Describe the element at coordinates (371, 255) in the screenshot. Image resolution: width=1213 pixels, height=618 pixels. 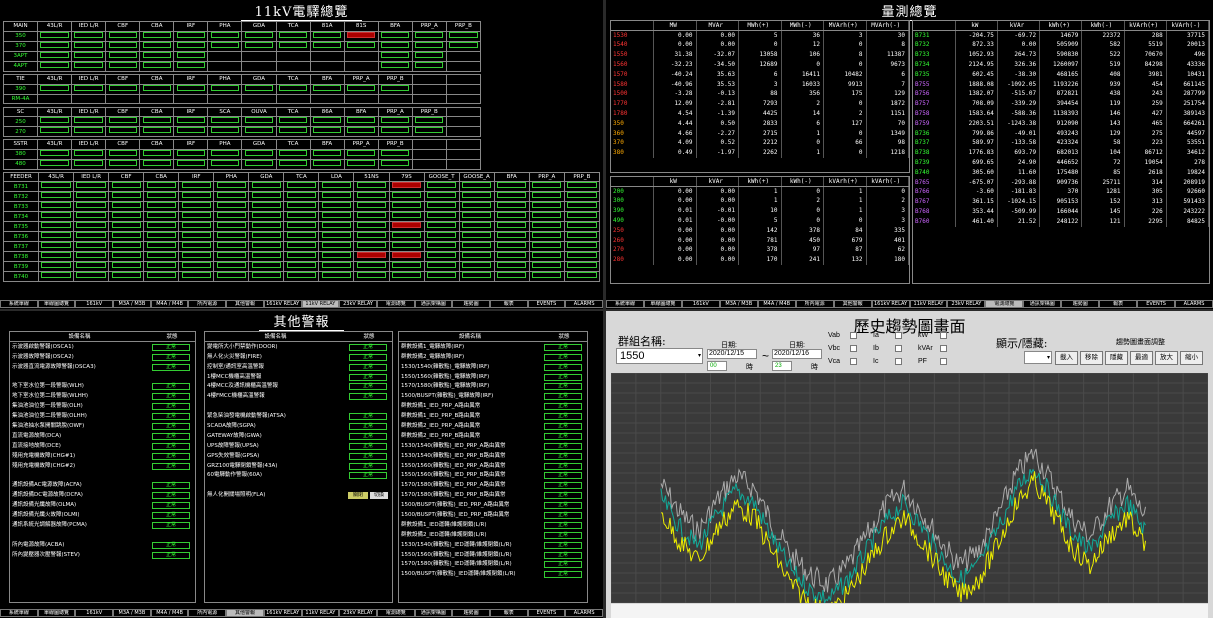
I see `status-alarm` at that location.